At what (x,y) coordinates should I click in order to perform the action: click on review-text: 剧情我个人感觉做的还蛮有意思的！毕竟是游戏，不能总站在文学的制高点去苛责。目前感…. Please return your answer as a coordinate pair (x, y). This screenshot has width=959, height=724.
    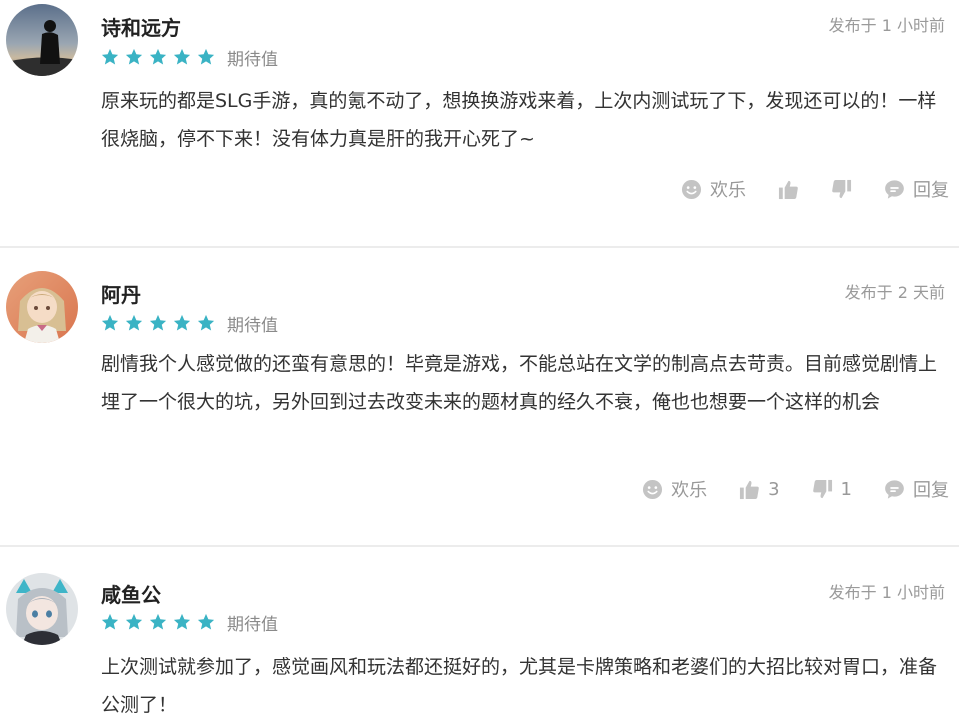
    Looking at the image, I should click on (519, 383).